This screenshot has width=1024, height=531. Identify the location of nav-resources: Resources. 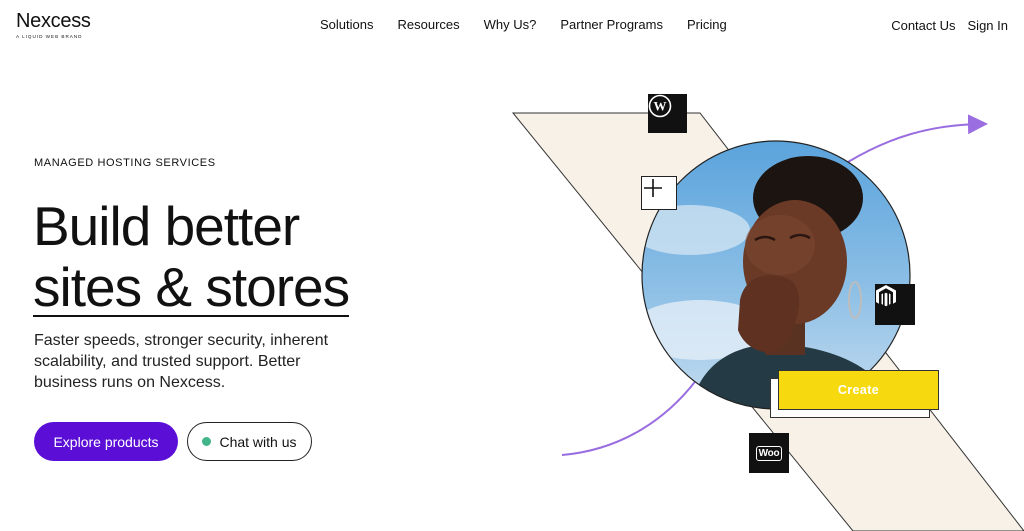
(428, 25).